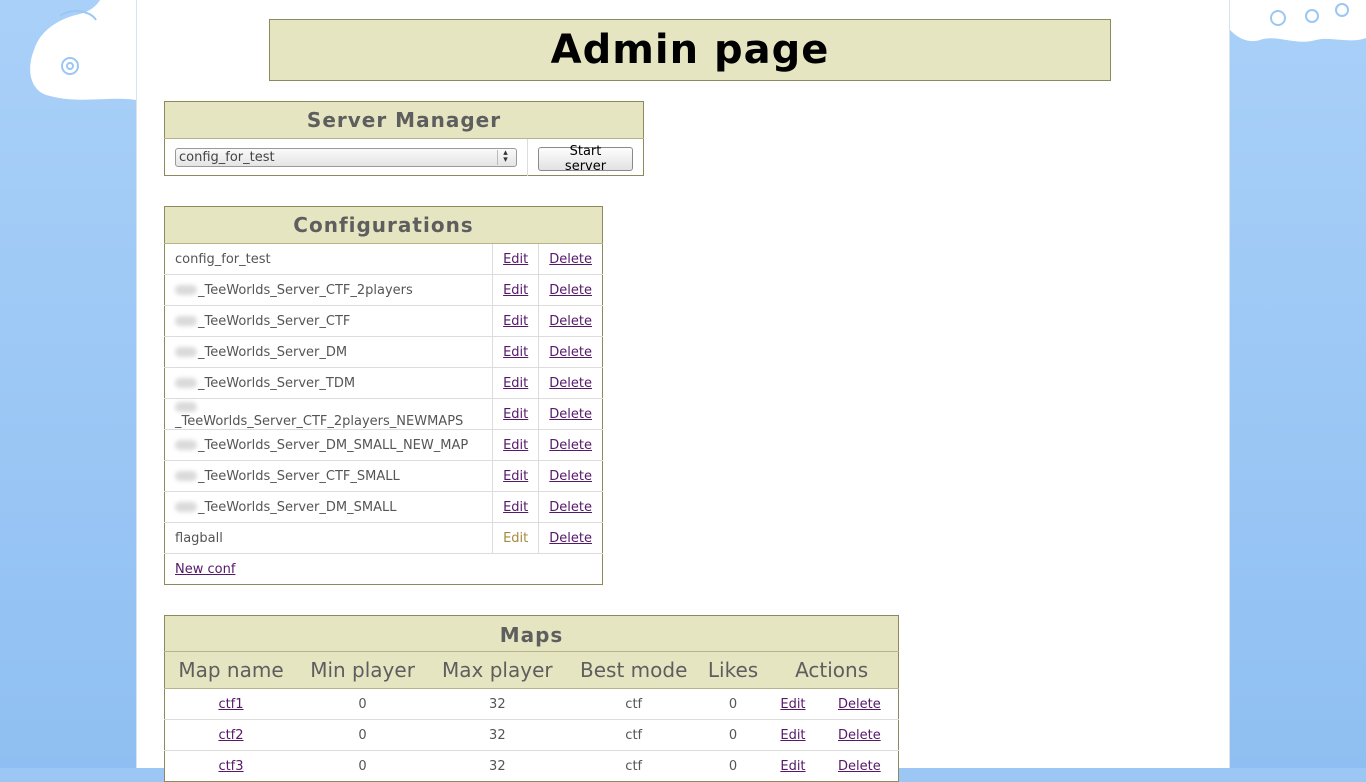 The height and width of the screenshot is (782, 1366). I want to click on config-name-cell: _TeeWorlds_Server_DM, so click(328, 352).